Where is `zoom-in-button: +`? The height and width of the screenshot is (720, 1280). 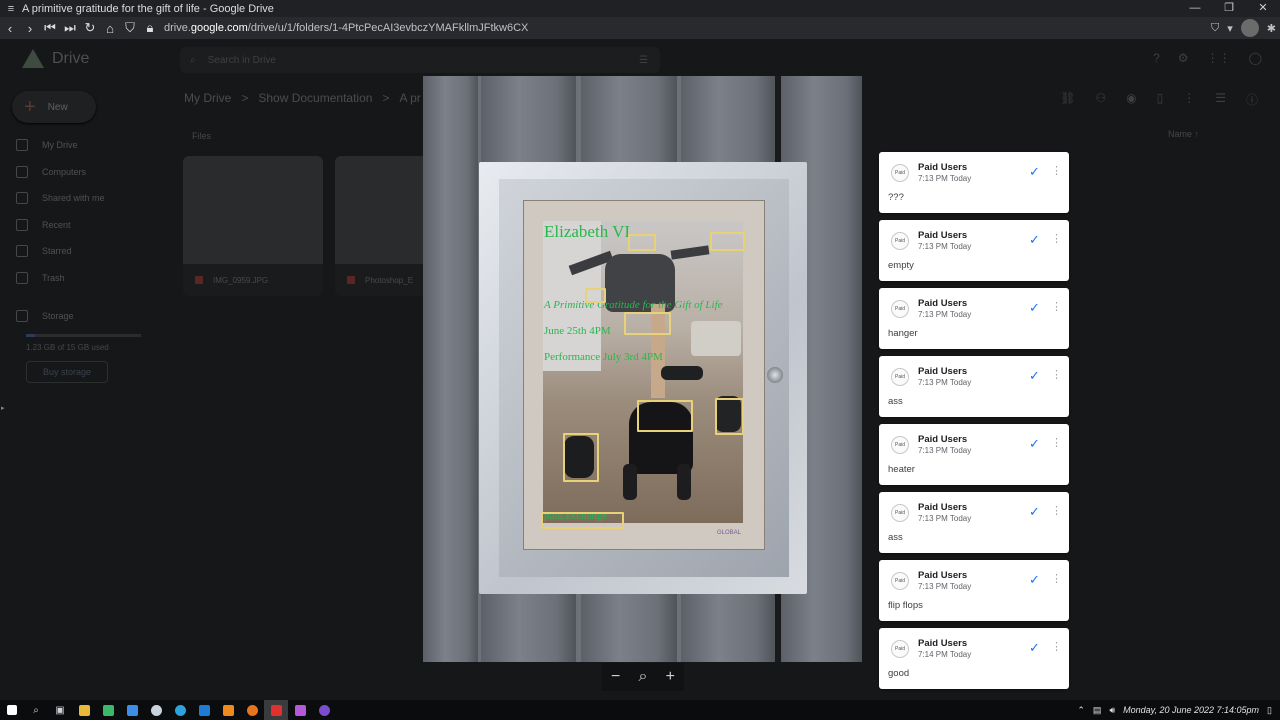
zoom-in-button: + is located at coordinates (670, 677).